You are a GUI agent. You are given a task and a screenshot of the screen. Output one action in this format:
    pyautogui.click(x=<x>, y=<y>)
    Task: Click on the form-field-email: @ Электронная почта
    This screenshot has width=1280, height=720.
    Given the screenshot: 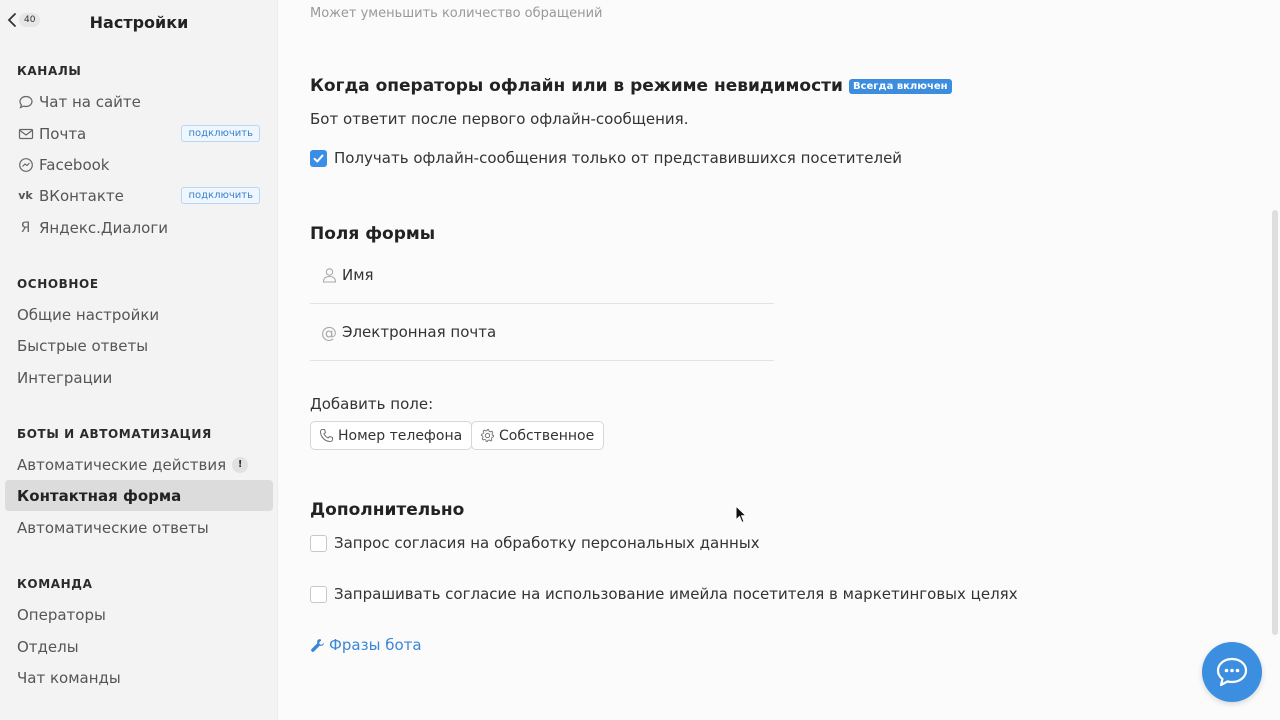 What is the action you would take?
    pyautogui.click(x=542, y=332)
    